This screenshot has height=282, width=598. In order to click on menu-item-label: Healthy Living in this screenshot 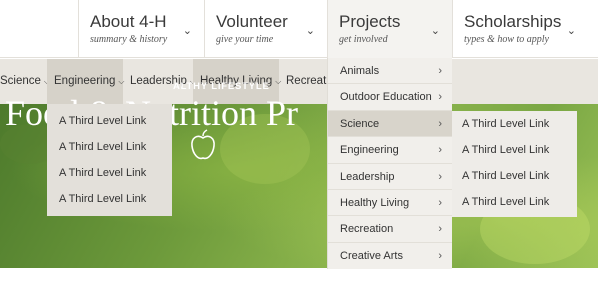, I will do `click(375, 202)`.